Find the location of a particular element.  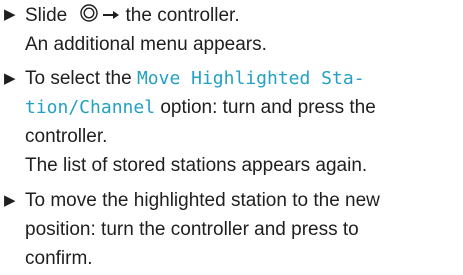

step-text-segment: To select the is located at coordinates (78, 78).